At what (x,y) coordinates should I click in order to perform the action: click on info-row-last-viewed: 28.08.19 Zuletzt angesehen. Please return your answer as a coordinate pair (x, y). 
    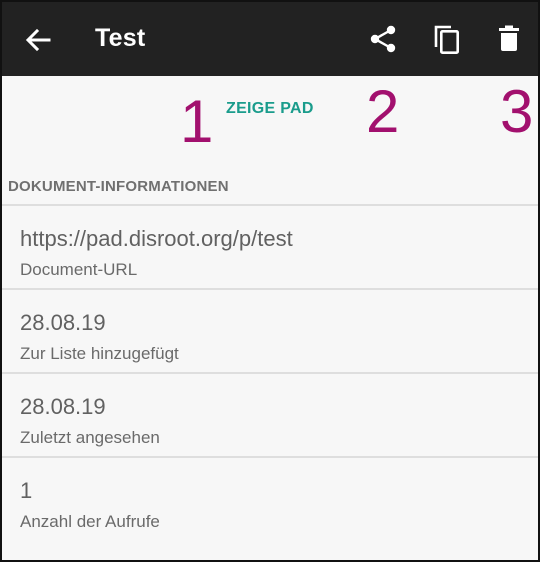
    Looking at the image, I should click on (270, 414).